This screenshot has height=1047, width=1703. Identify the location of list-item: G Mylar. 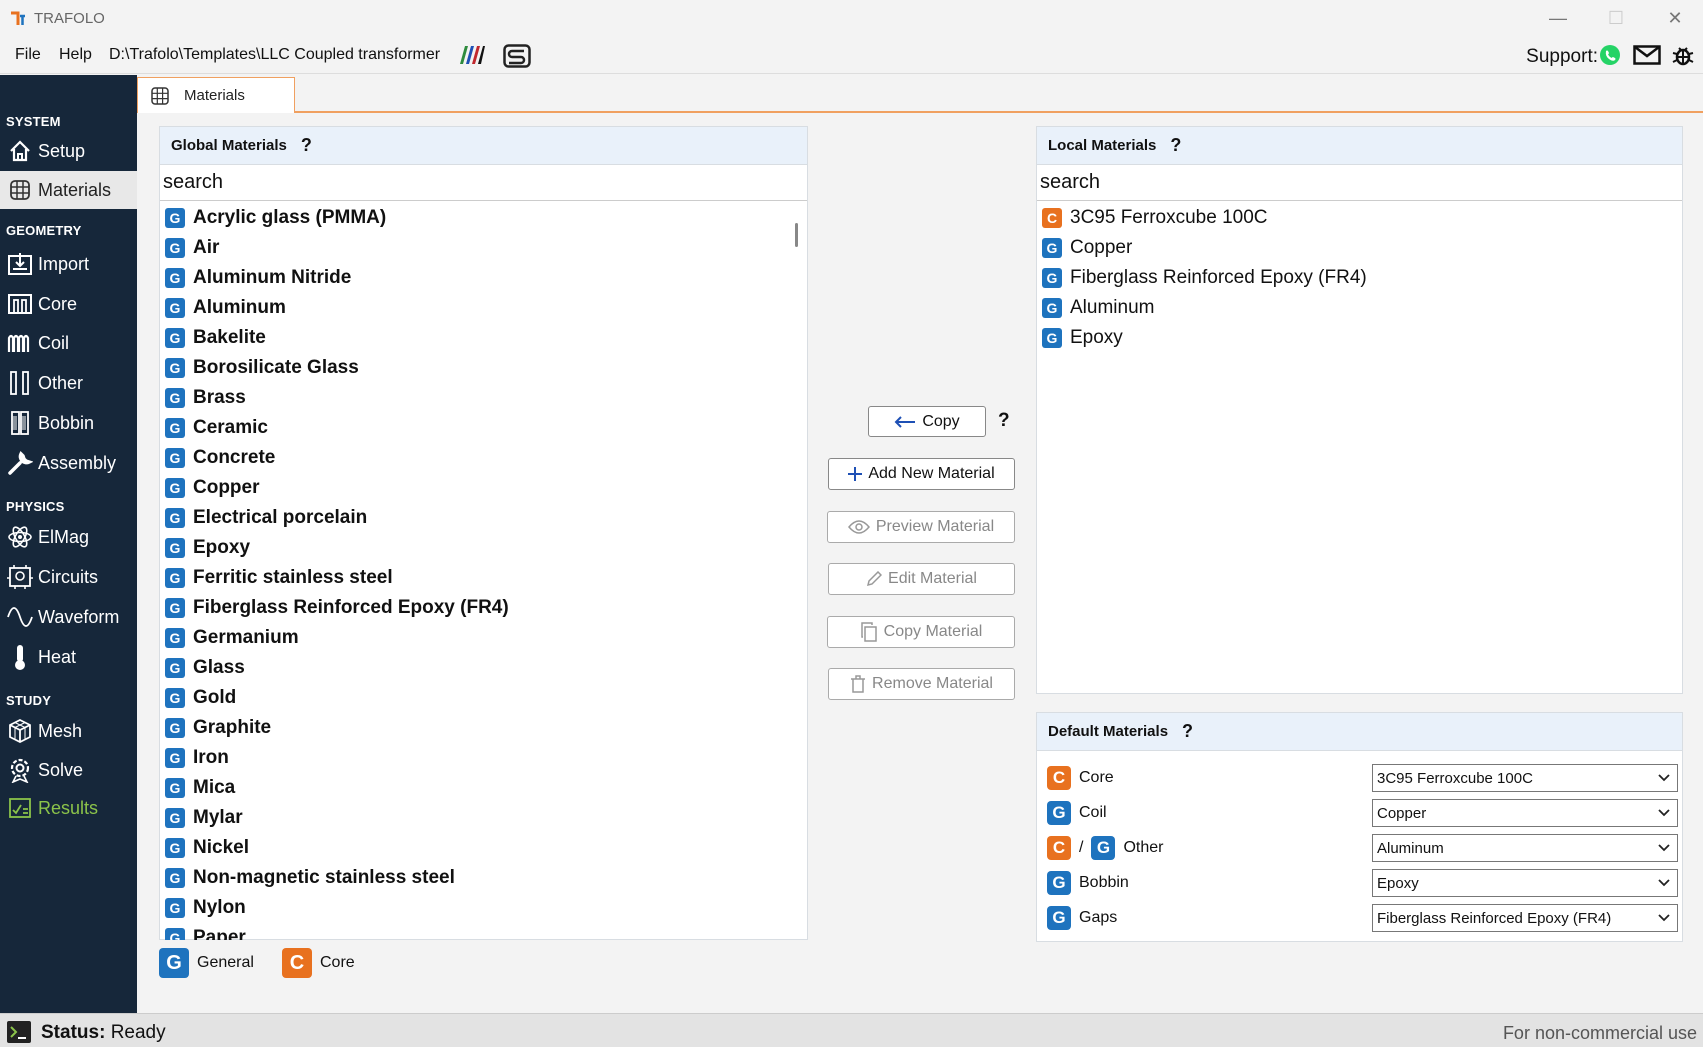
(475, 818).